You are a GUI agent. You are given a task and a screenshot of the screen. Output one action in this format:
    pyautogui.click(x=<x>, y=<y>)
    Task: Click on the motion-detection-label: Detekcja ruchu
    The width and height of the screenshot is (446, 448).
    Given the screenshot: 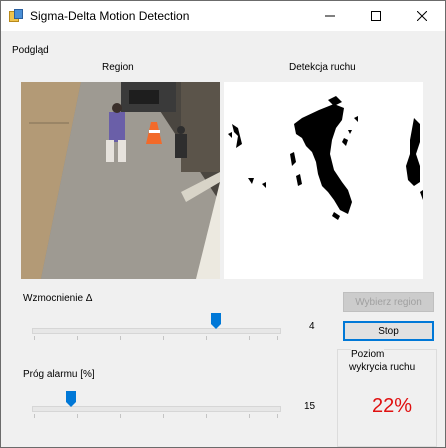 What is the action you would take?
    pyautogui.click(x=322, y=67)
    